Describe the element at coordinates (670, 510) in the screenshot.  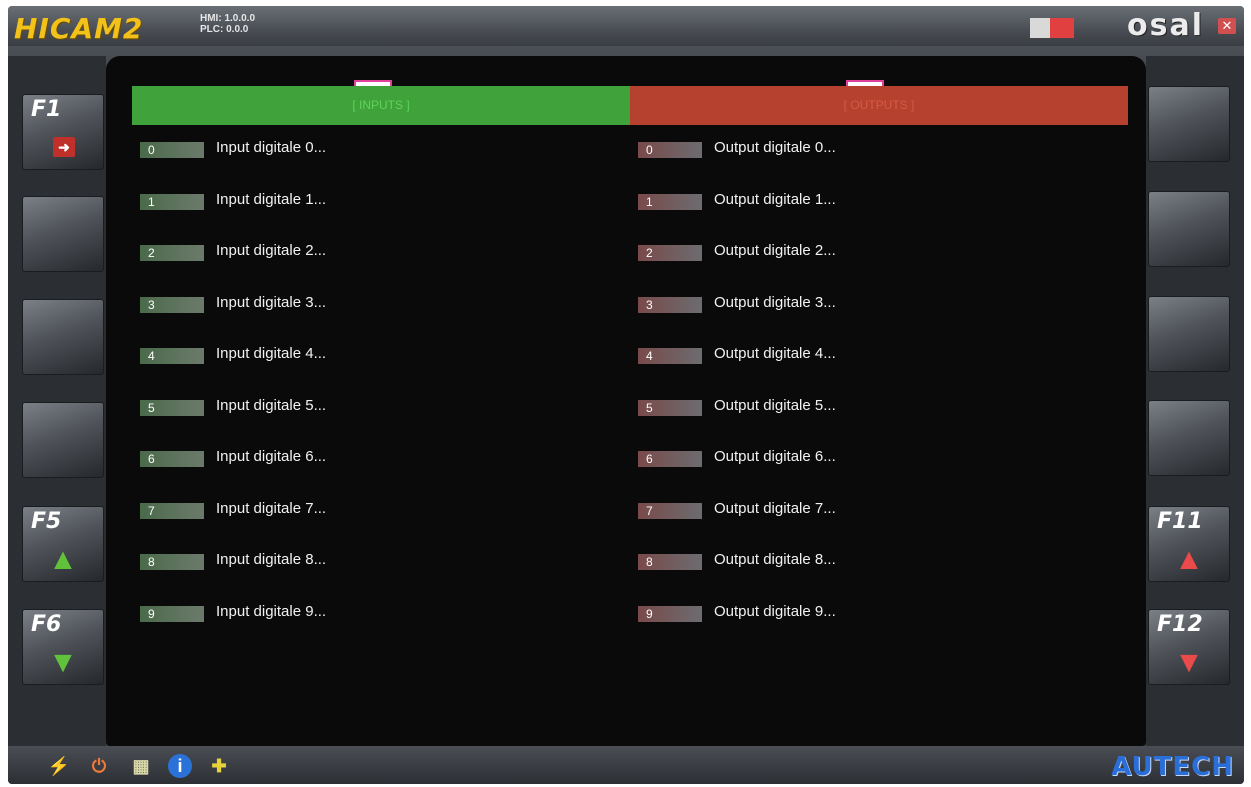
I see `output-index: 7` at that location.